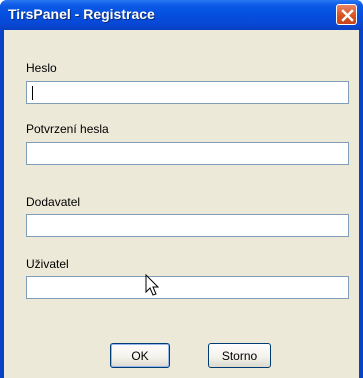 The image size is (363, 378). What do you see at coordinates (32, 93) in the screenshot?
I see `text-caret` at bounding box center [32, 93].